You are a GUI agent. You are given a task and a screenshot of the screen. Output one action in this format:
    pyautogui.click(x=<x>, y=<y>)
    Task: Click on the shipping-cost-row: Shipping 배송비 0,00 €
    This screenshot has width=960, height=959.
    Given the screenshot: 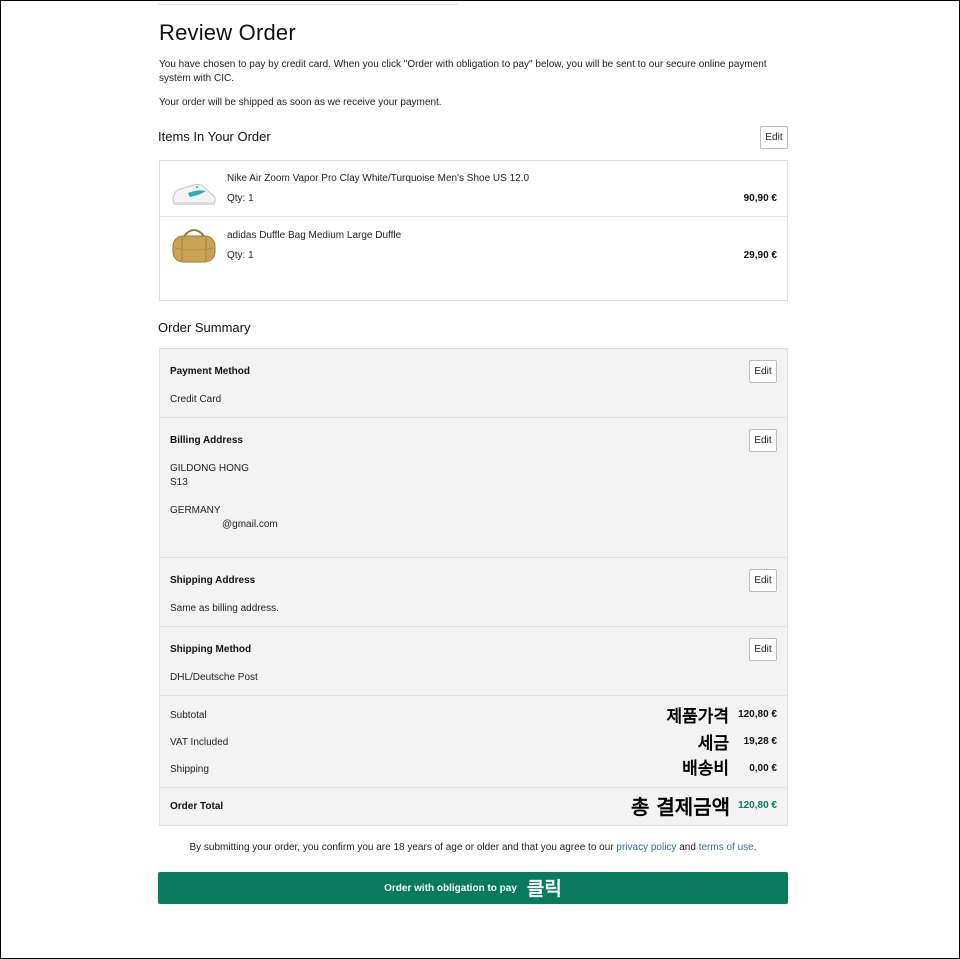 What is the action you would take?
    pyautogui.click(x=473, y=770)
    